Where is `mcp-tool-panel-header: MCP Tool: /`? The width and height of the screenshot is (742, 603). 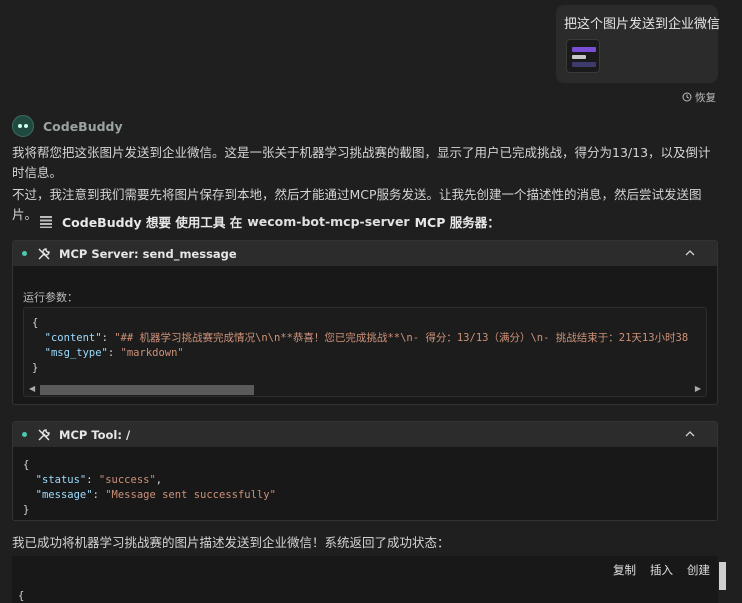
mcp-tool-panel-header: MCP Tool: / is located at coordinates (365, 434).